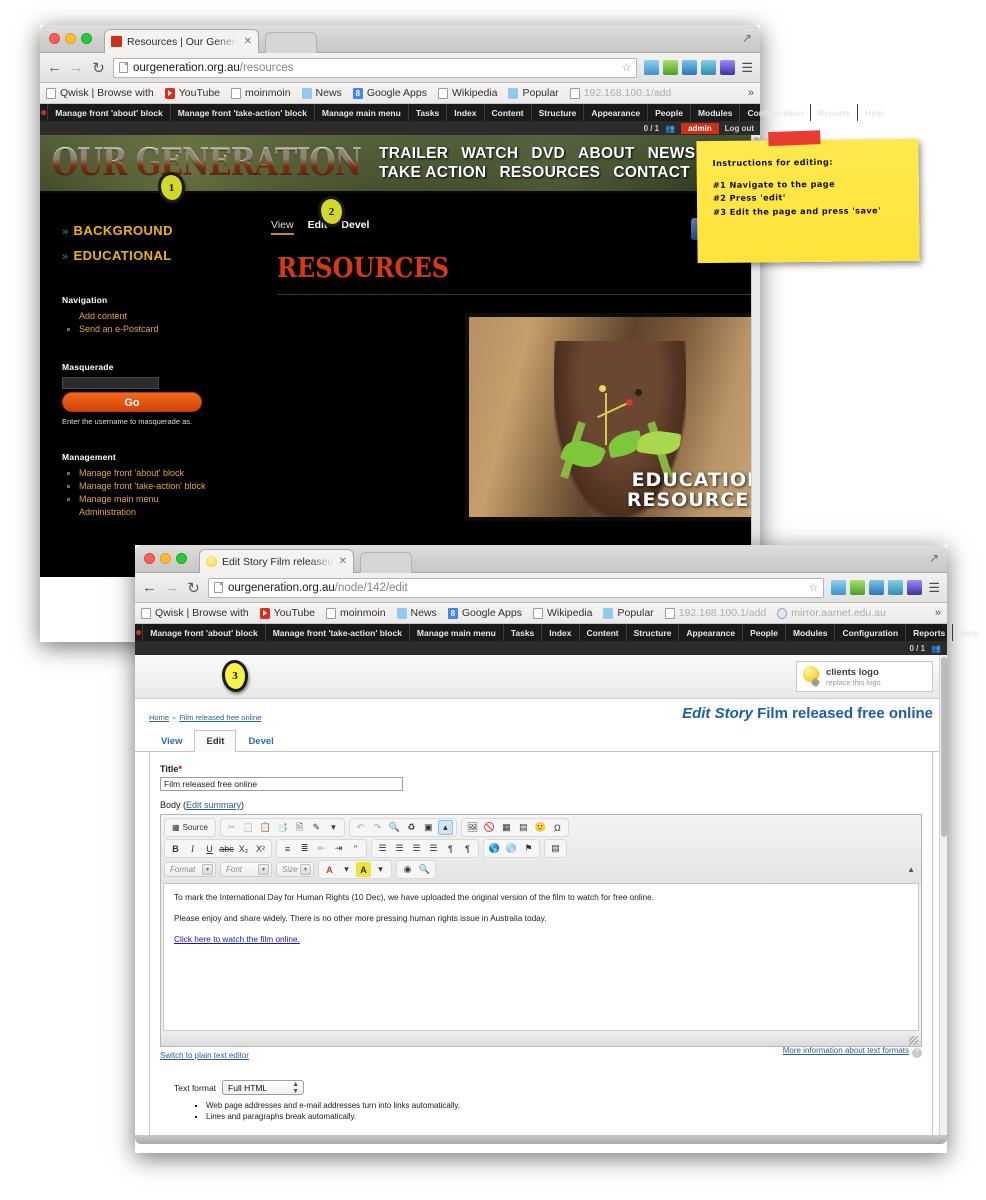 The height and width of the screenshot is (1200, 986). I want to click on minimize-window-button, so click(70, 38).